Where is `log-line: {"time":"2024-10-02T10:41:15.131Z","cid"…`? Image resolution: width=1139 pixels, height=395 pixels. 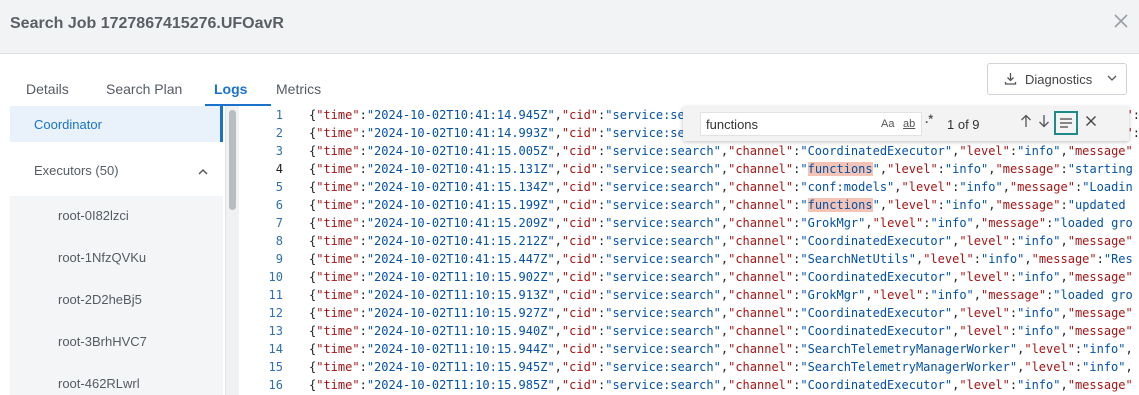
log-line: {"time":"2024-10-02T10:41:15.131Z","cid"… is located at coordinates (721, 169).